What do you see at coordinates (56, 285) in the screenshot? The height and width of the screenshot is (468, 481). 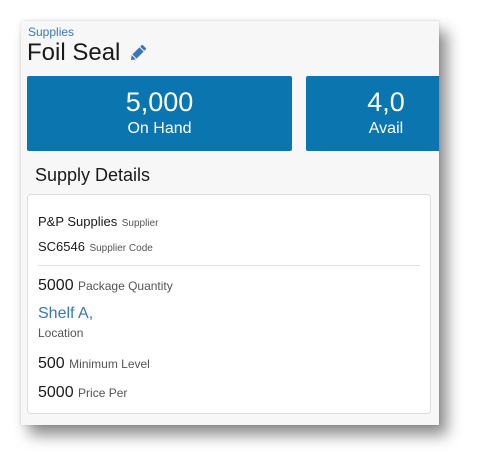 I see `package-quantity-value: 5000` at bounding box center [56, 285].